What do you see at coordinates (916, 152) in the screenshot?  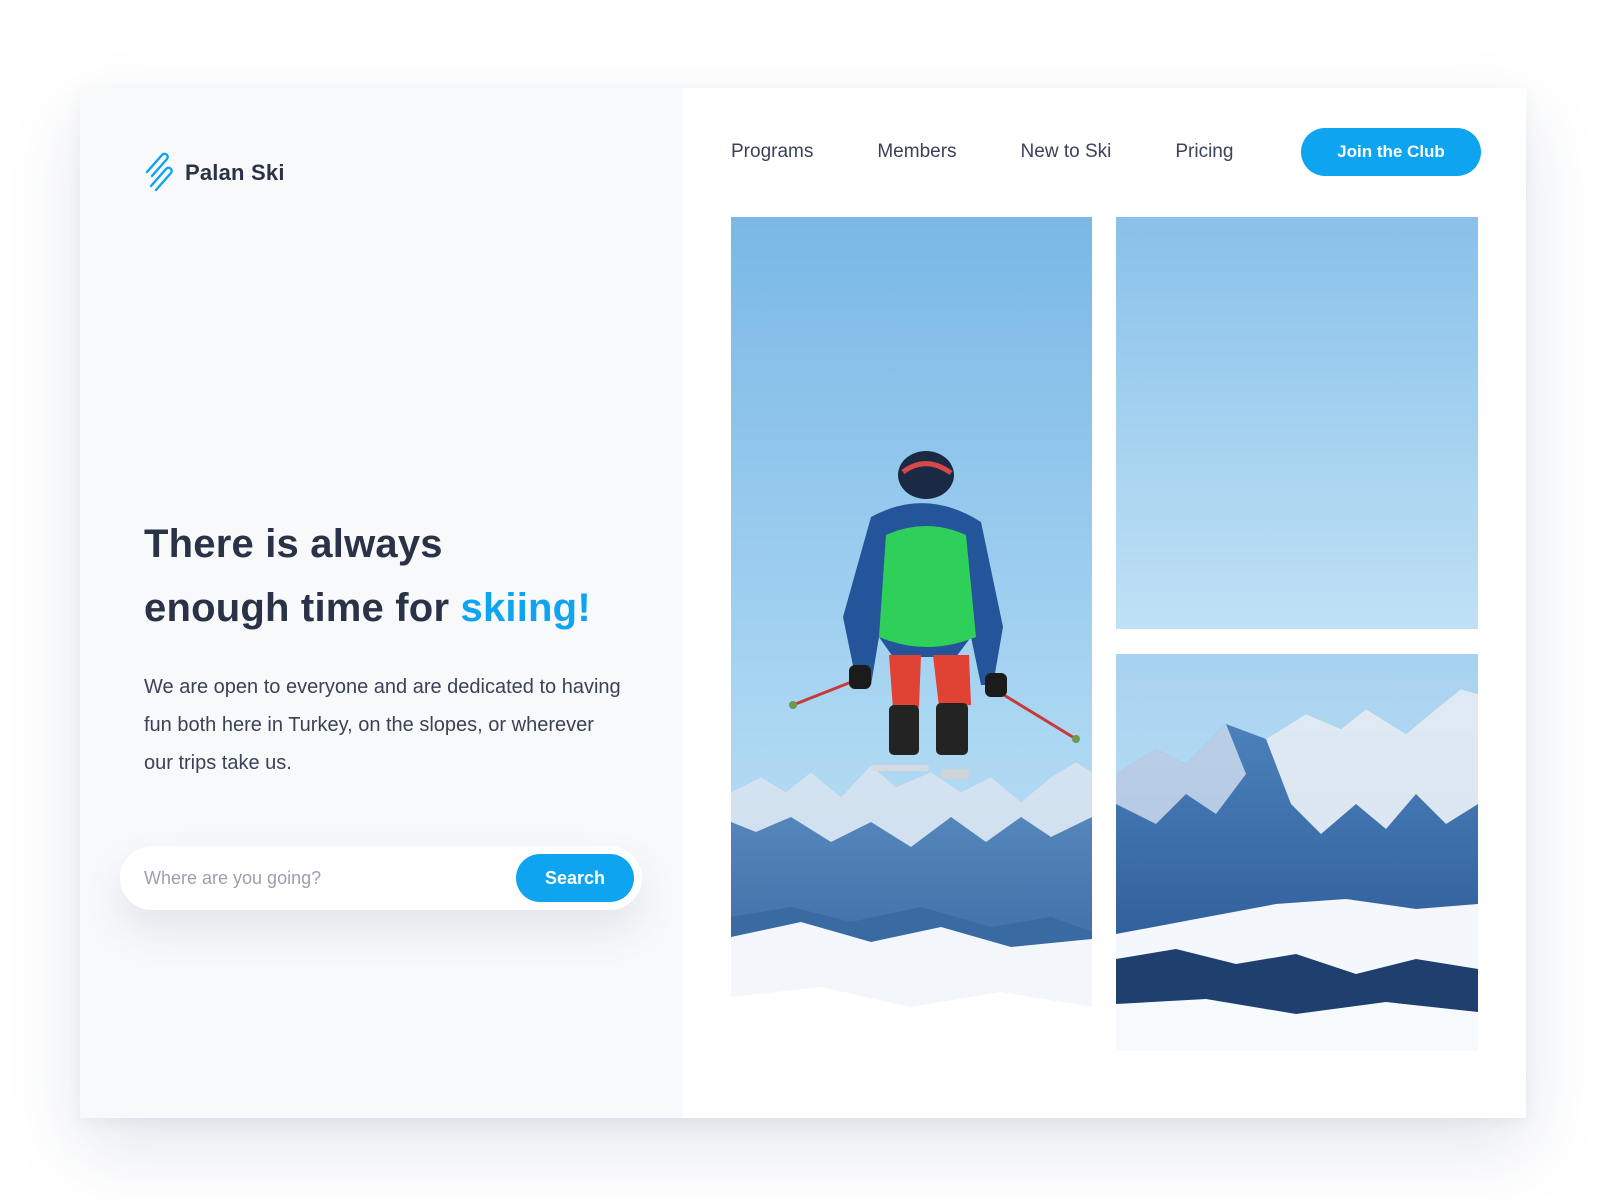 I see `nav-link-members: Members` at bounding box center [916, 152].